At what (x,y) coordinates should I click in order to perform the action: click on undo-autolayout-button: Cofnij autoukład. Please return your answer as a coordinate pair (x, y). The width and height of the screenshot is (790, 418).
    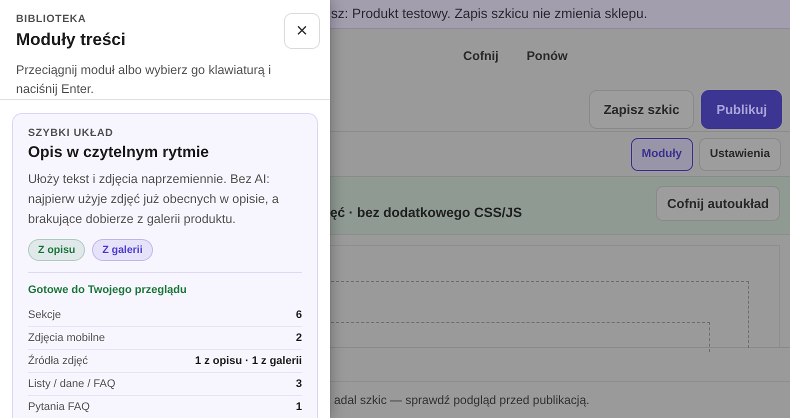
    Looking at the image, I should click on (718, 203).